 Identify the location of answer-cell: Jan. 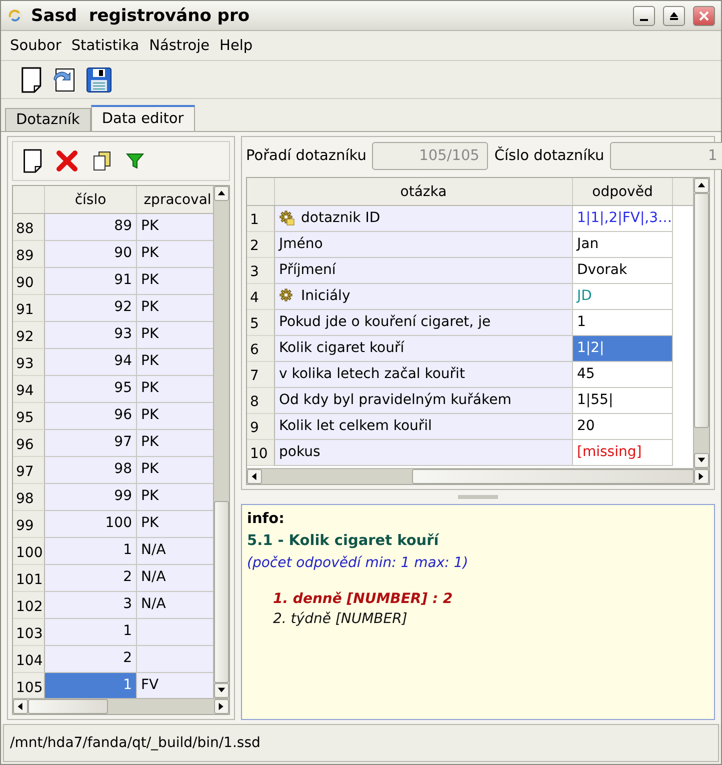
(623, 245).